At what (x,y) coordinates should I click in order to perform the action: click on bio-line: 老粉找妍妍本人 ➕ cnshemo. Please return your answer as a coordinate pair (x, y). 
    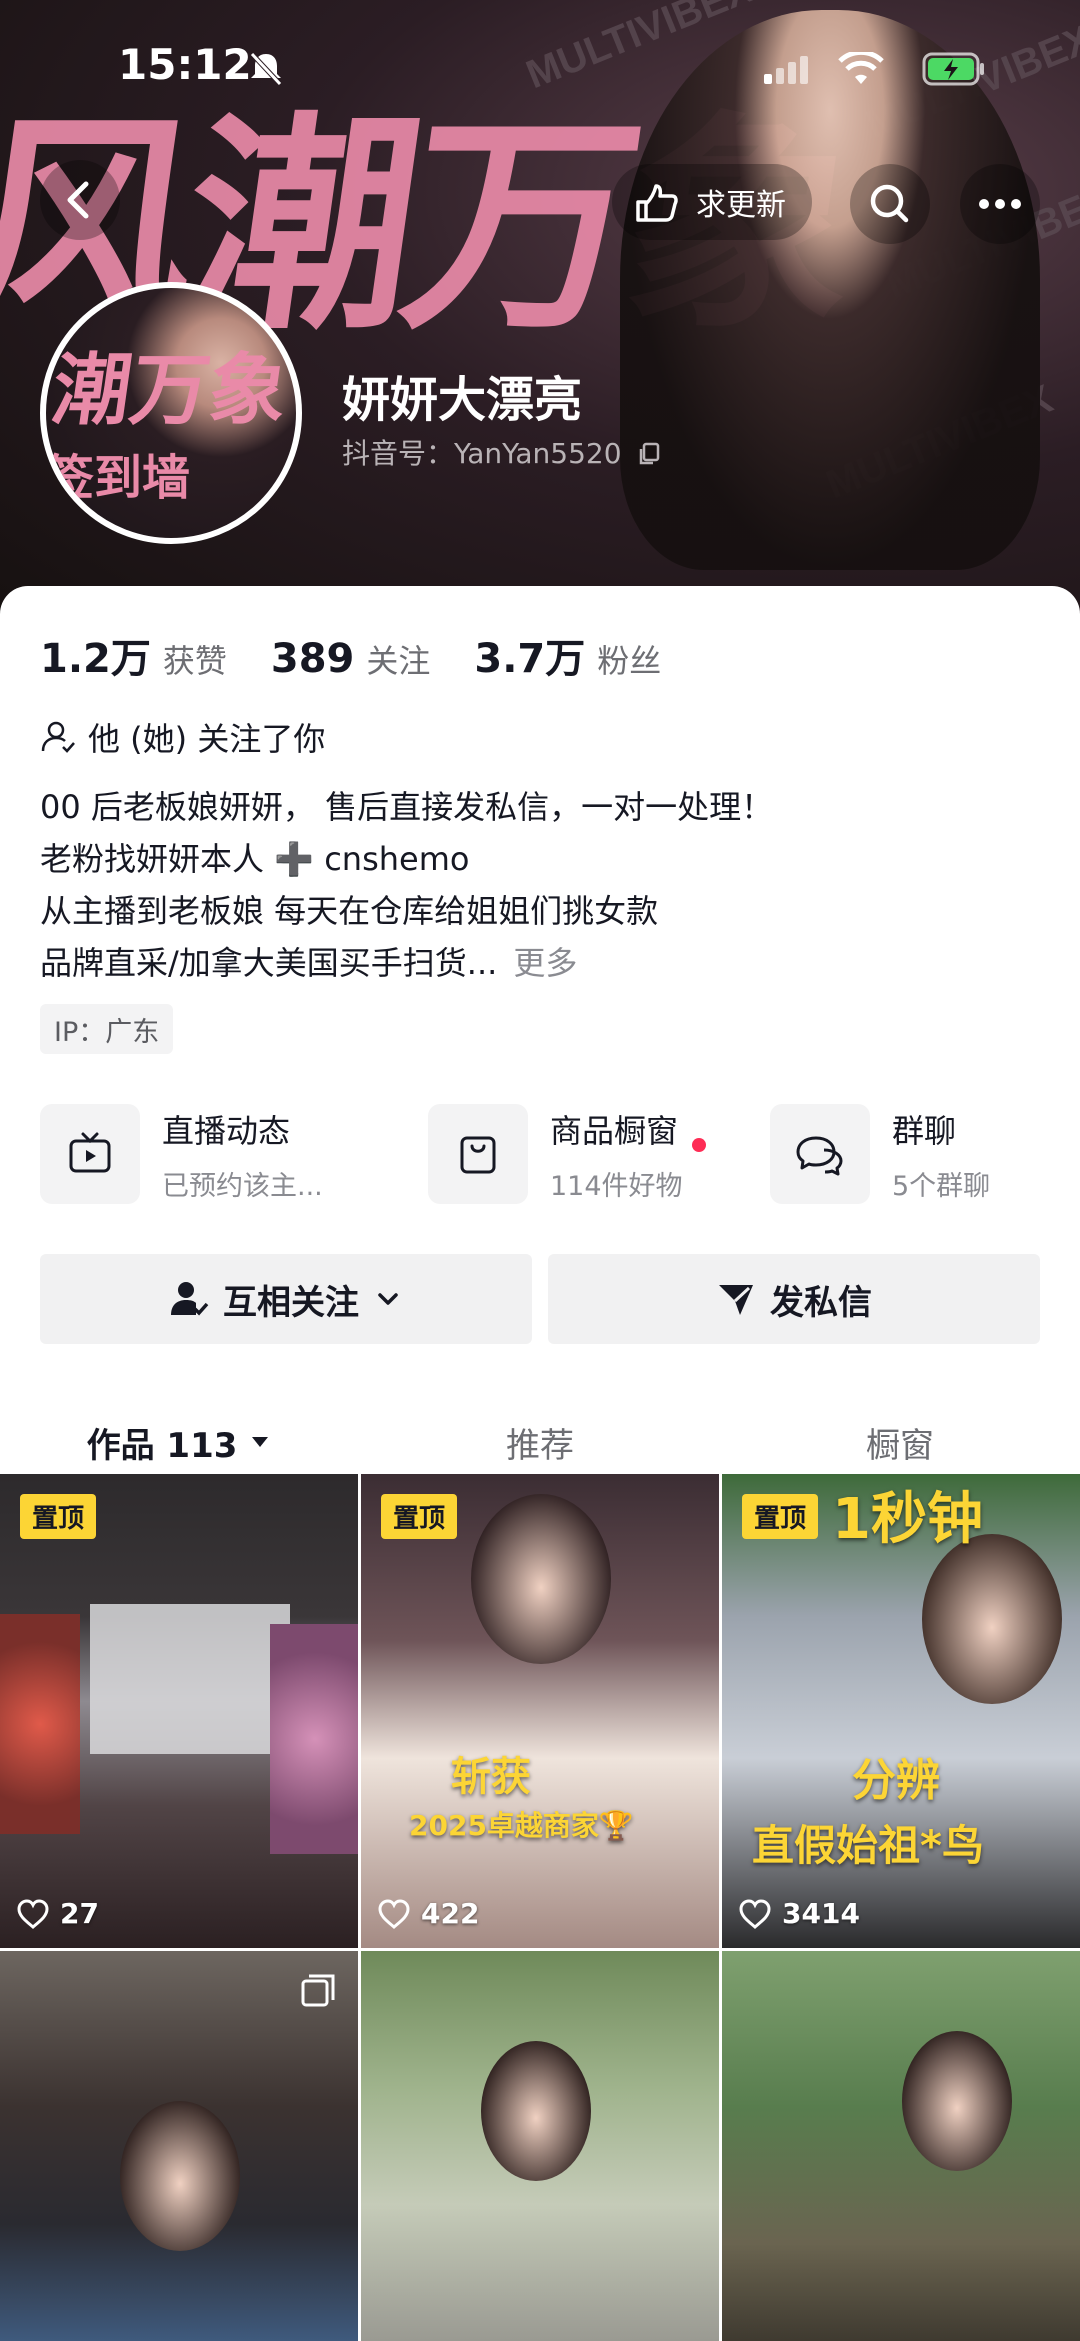
    Looking at the image, I should click on (255, 859).